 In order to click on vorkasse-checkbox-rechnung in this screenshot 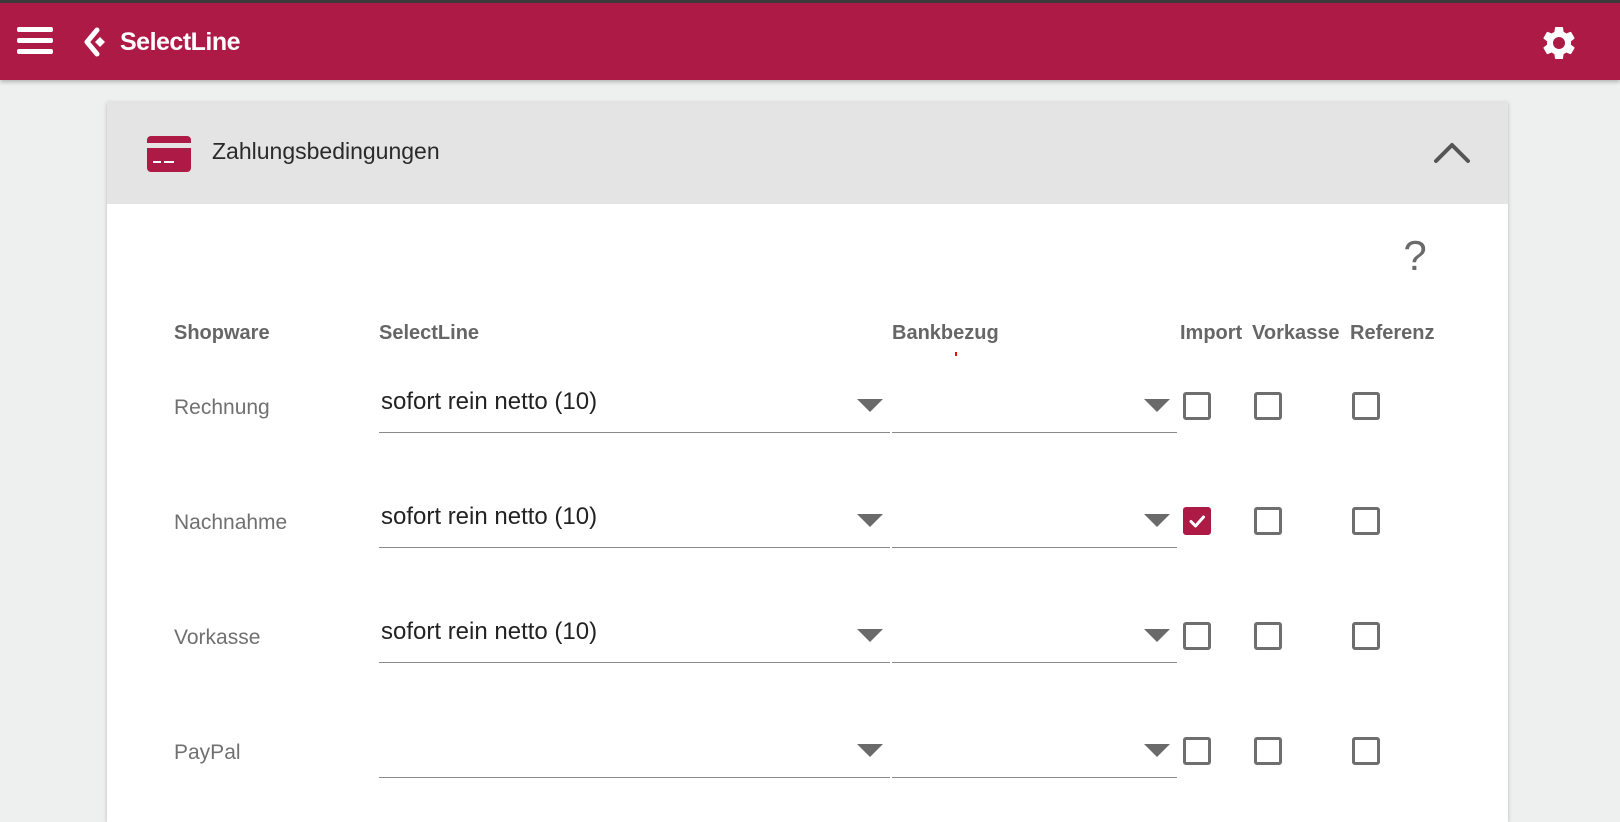, I will do `click(1268, 406)`.